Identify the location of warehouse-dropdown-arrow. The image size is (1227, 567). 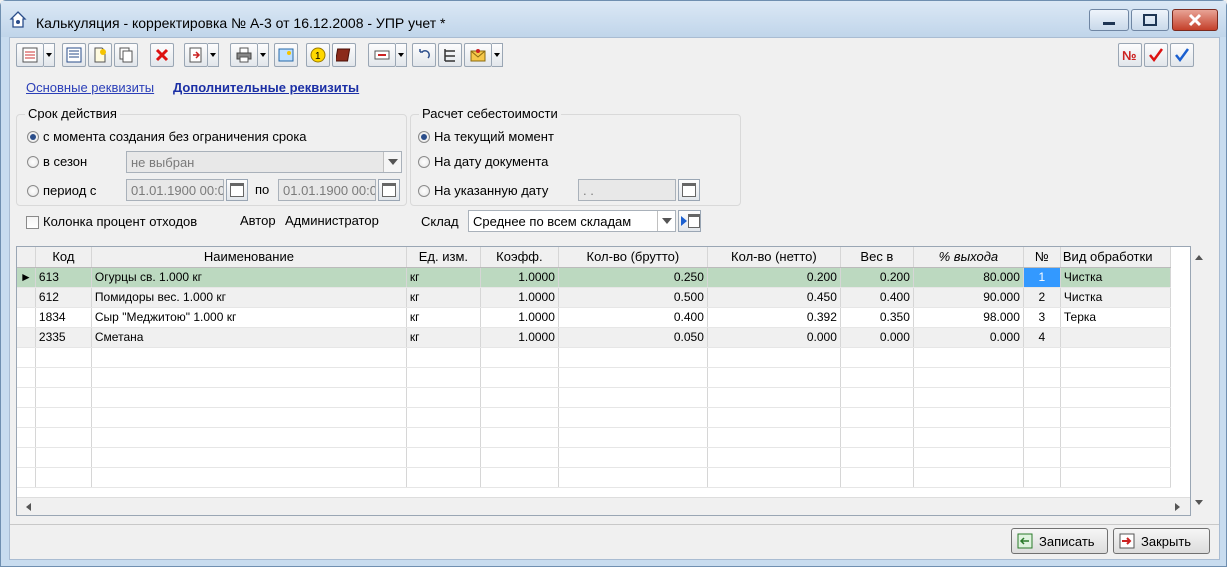
(666, 221).